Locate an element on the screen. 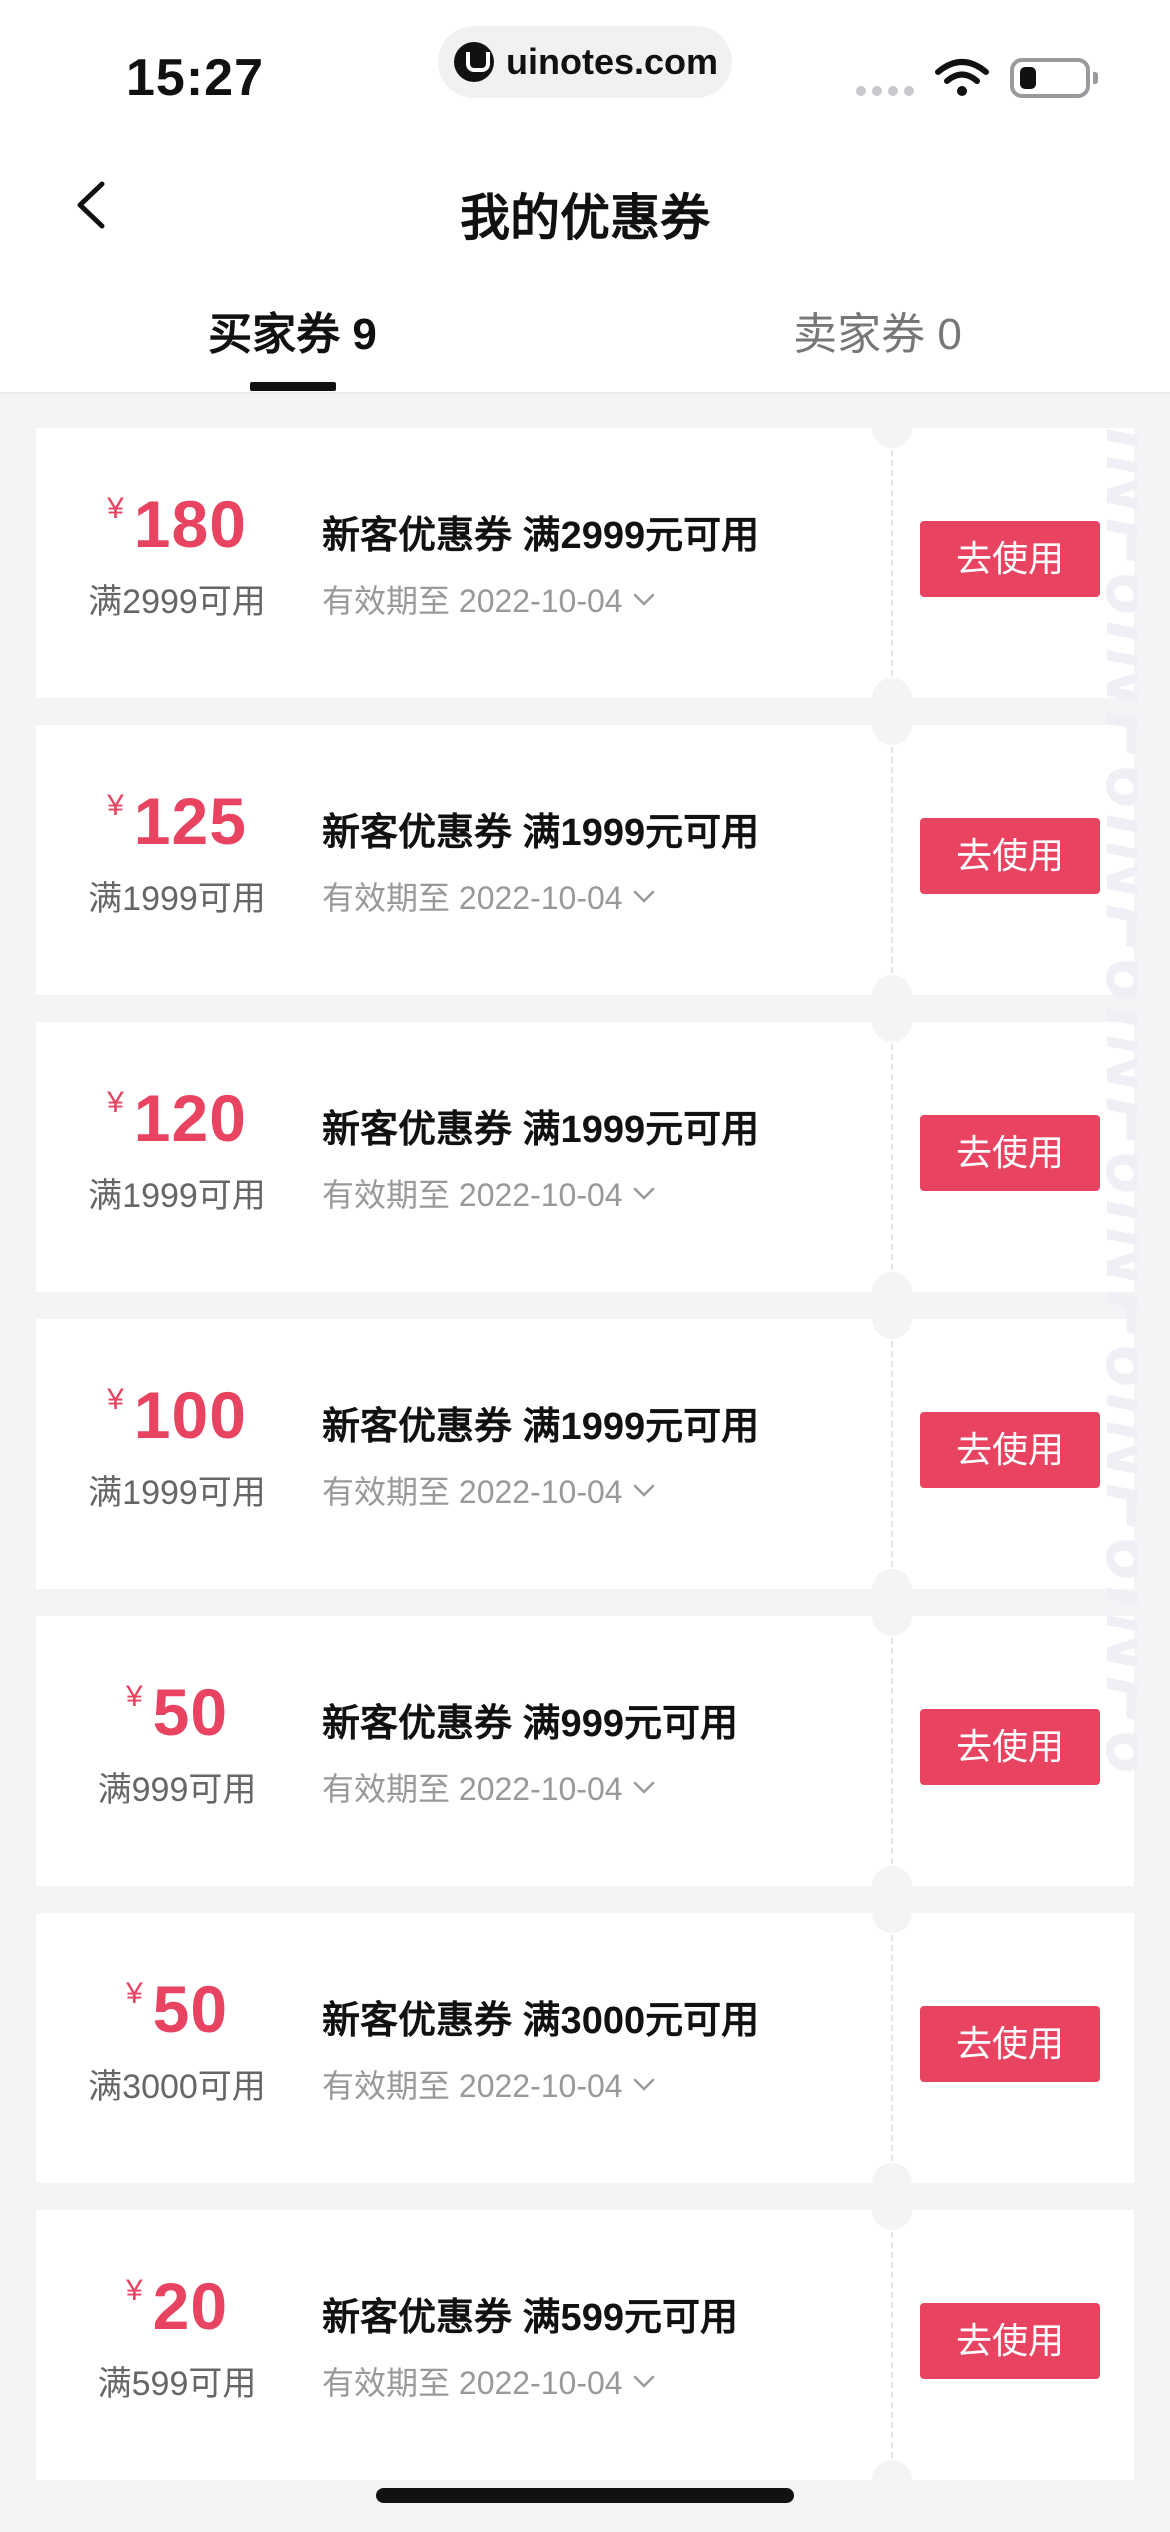 The image size is (1170, 2532). url-pill: uinotes.com is located at coordinates (585, 62).